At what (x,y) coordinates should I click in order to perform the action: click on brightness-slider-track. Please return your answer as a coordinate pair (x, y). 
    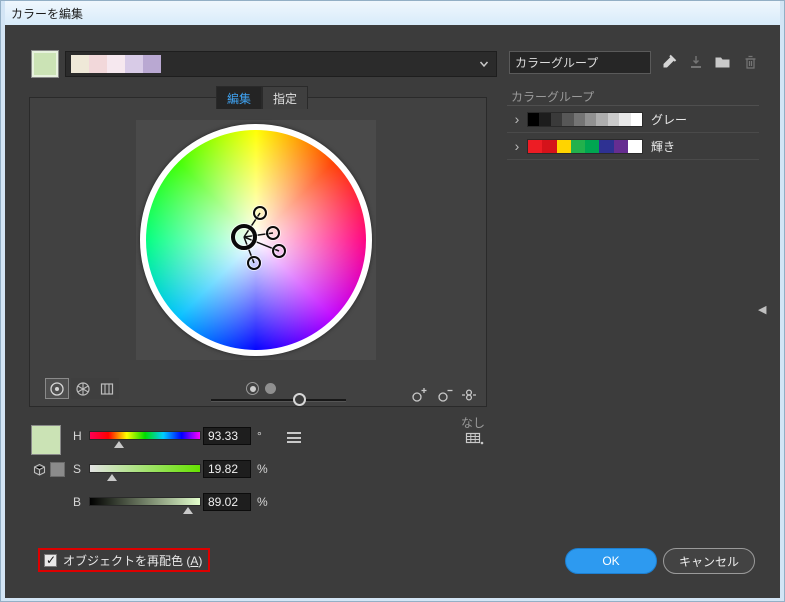
    Looking at the image, I should click on (278, 400).